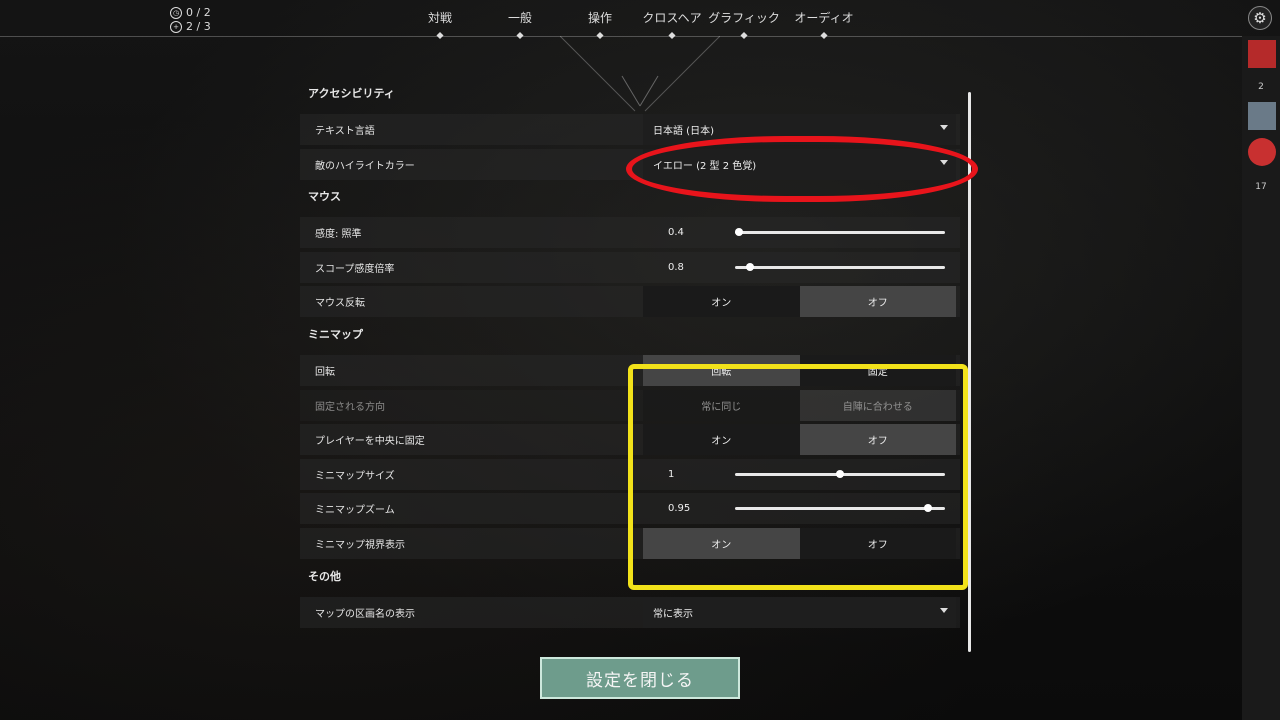  What do you see at coordinates (1261, 187) in the screenshot?
I see `rail-count-2: 17` at bounding box center [1261, 187].